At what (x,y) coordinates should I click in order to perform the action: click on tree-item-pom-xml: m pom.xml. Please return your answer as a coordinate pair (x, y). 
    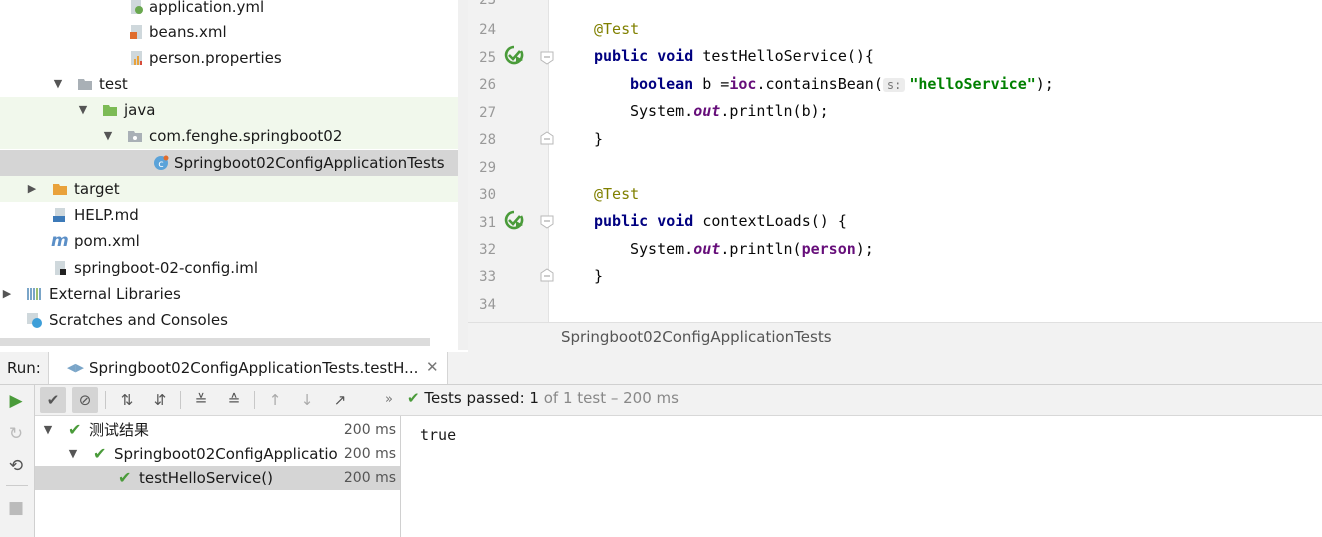
    Looking at the image, I should click on (229, 241).